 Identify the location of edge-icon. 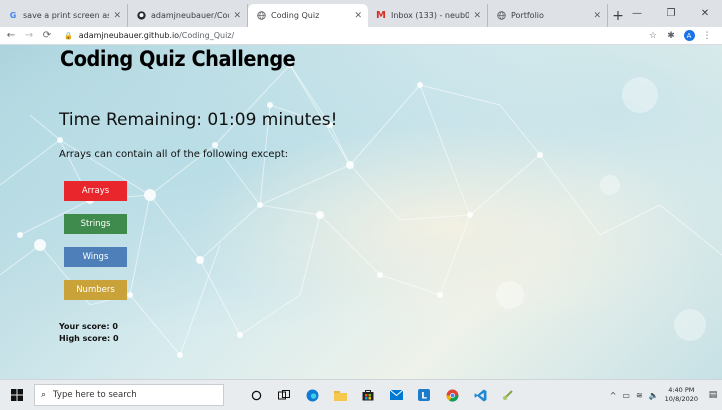
(312, 395).